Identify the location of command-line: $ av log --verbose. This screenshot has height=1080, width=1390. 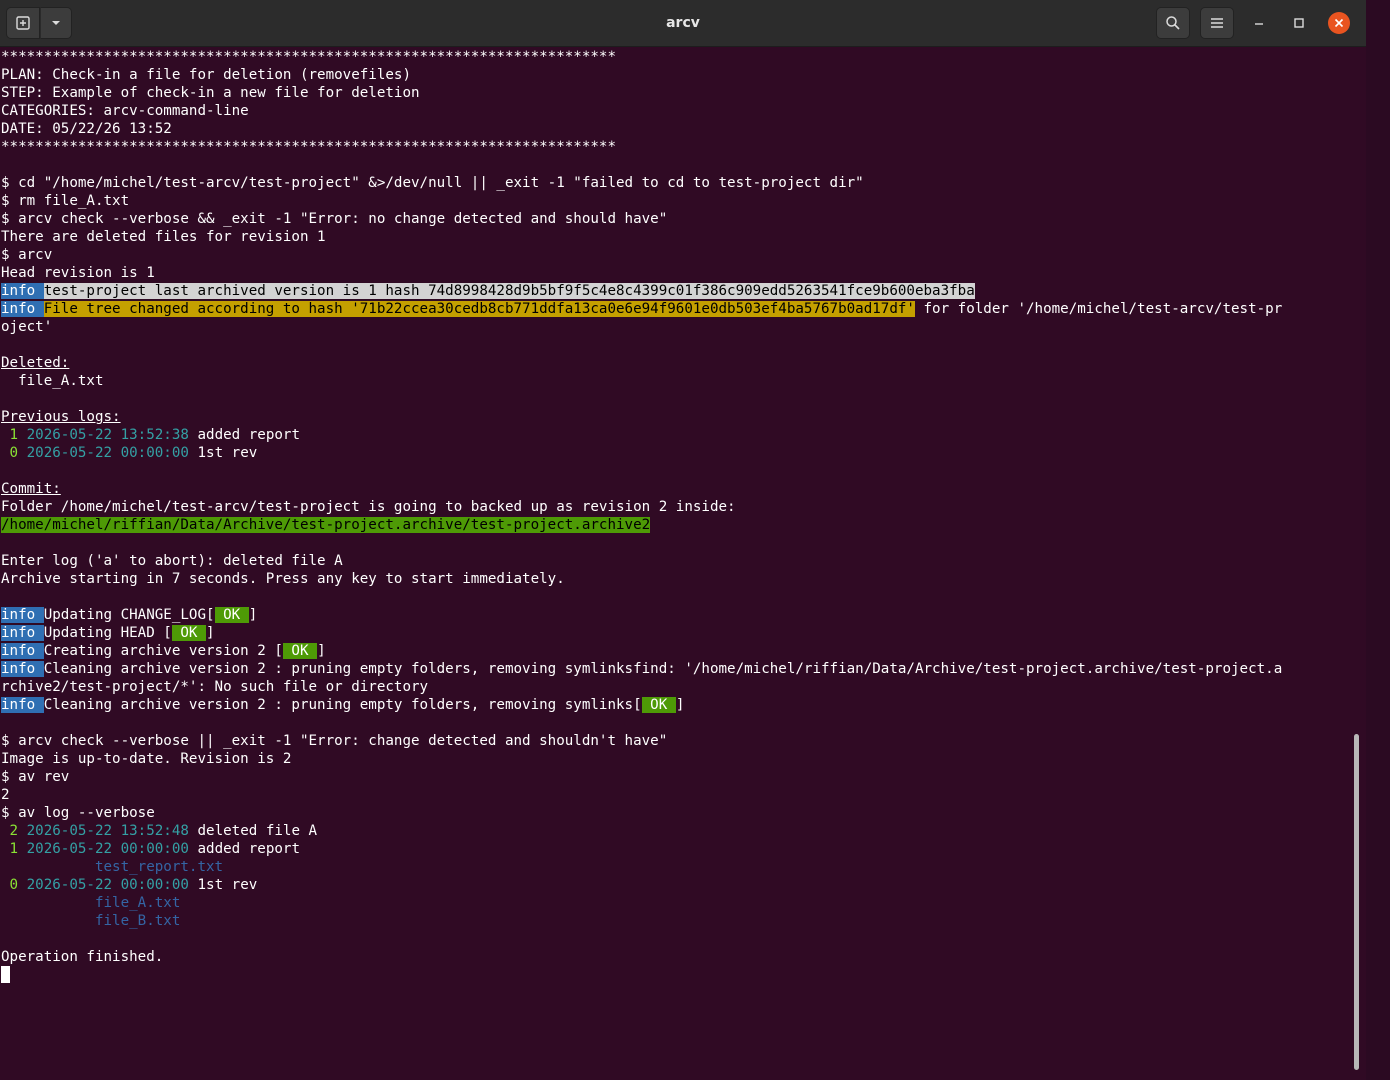
(78, 813).